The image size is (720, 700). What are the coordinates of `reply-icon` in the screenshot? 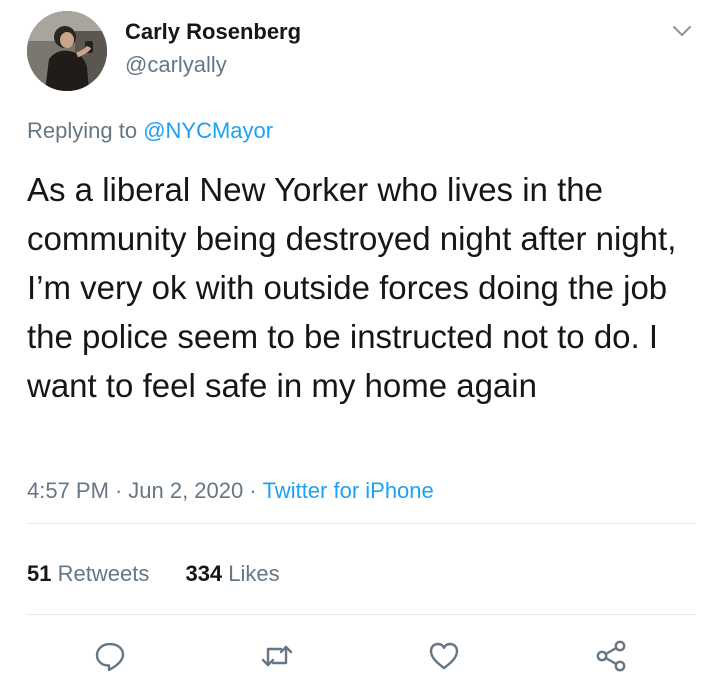 It's located at (110, 657).